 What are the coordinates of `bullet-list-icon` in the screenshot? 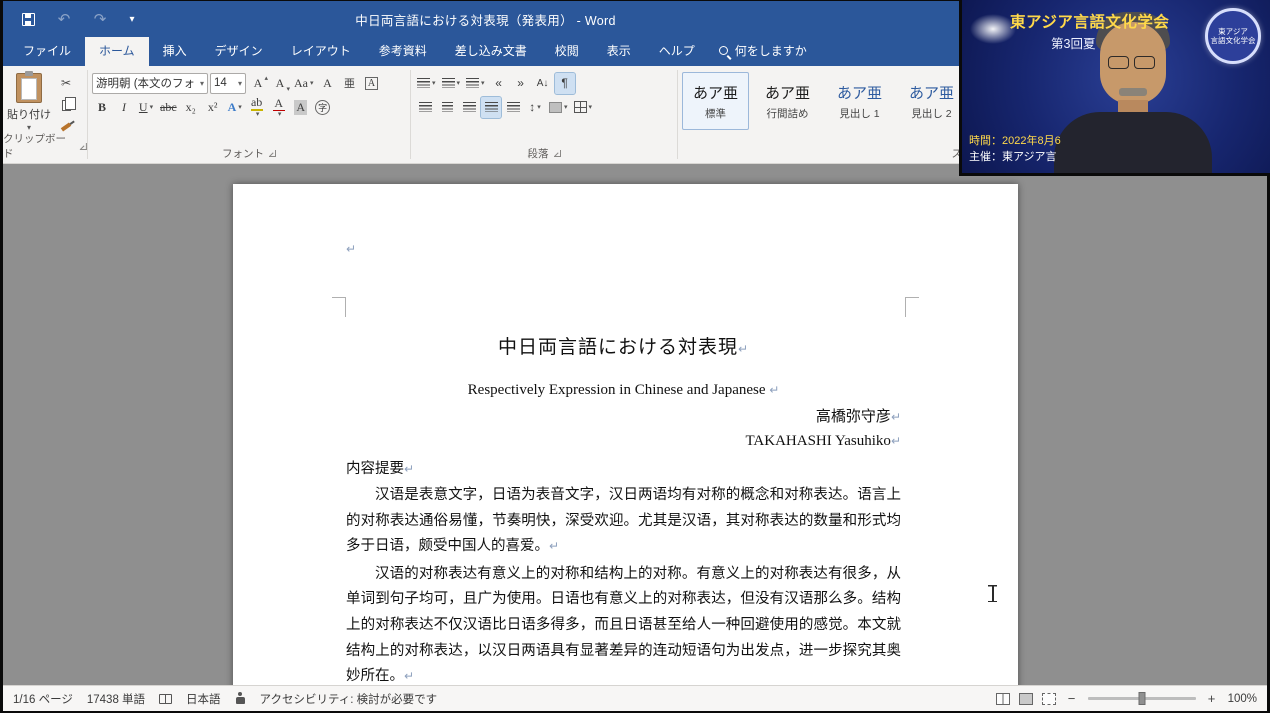 It's located at (423, 83).